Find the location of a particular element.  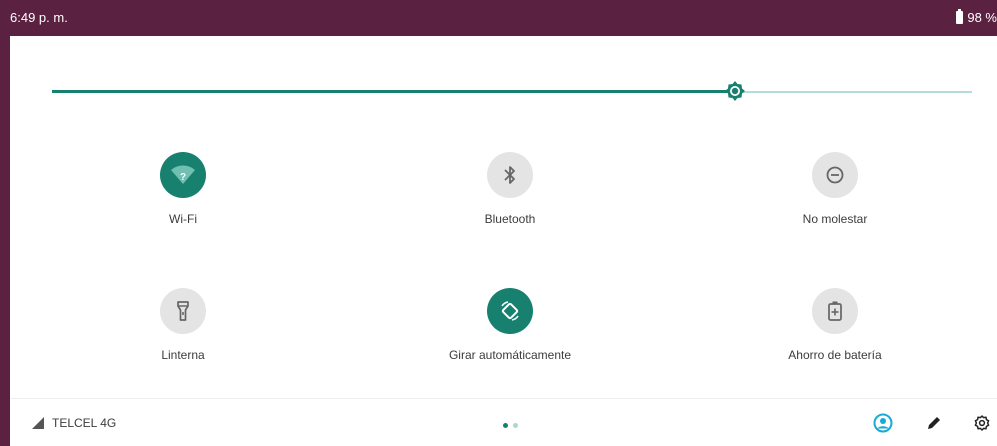

carrier-info: TELCEL 4G is located at coordinates (74, 423).